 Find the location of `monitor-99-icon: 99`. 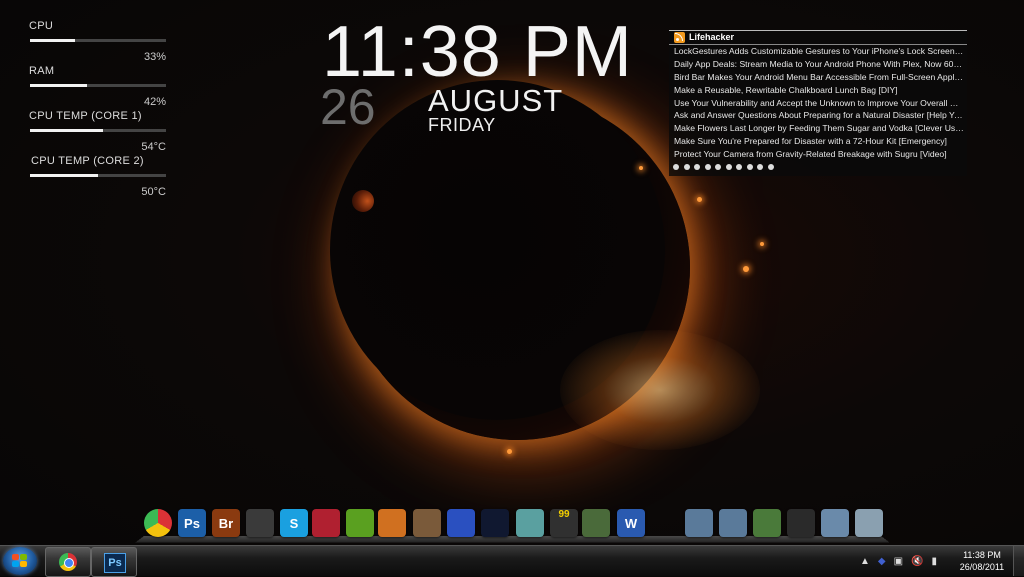

monitor-99-icon: 99 is located at coordinates (564, 523).